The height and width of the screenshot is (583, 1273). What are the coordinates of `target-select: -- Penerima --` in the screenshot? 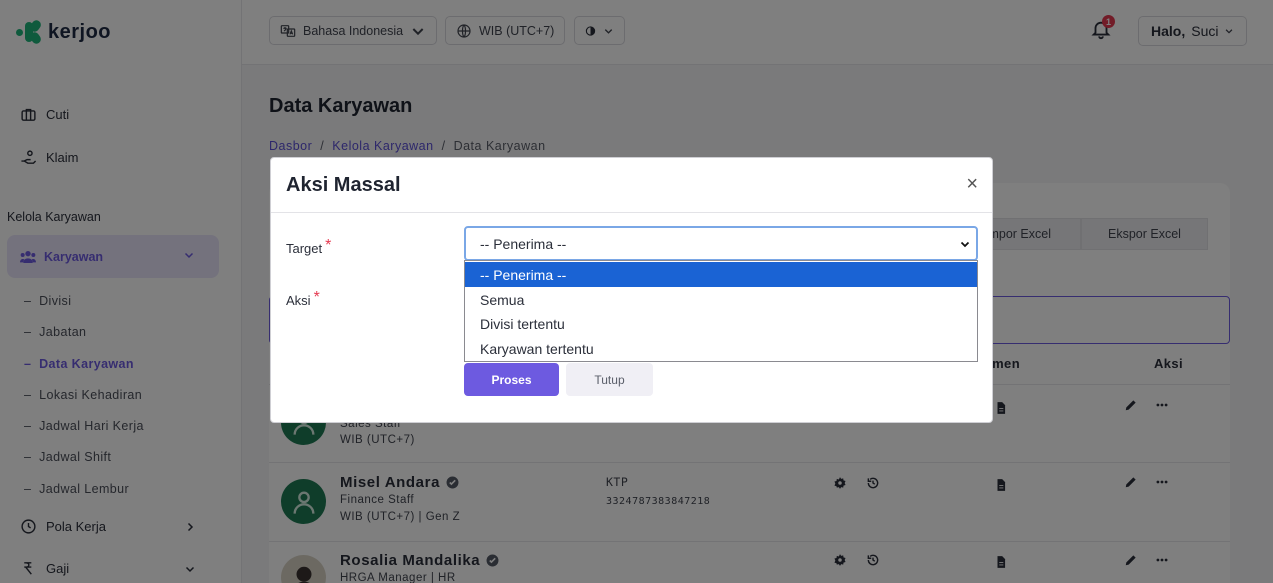 It's located at (721, 243).